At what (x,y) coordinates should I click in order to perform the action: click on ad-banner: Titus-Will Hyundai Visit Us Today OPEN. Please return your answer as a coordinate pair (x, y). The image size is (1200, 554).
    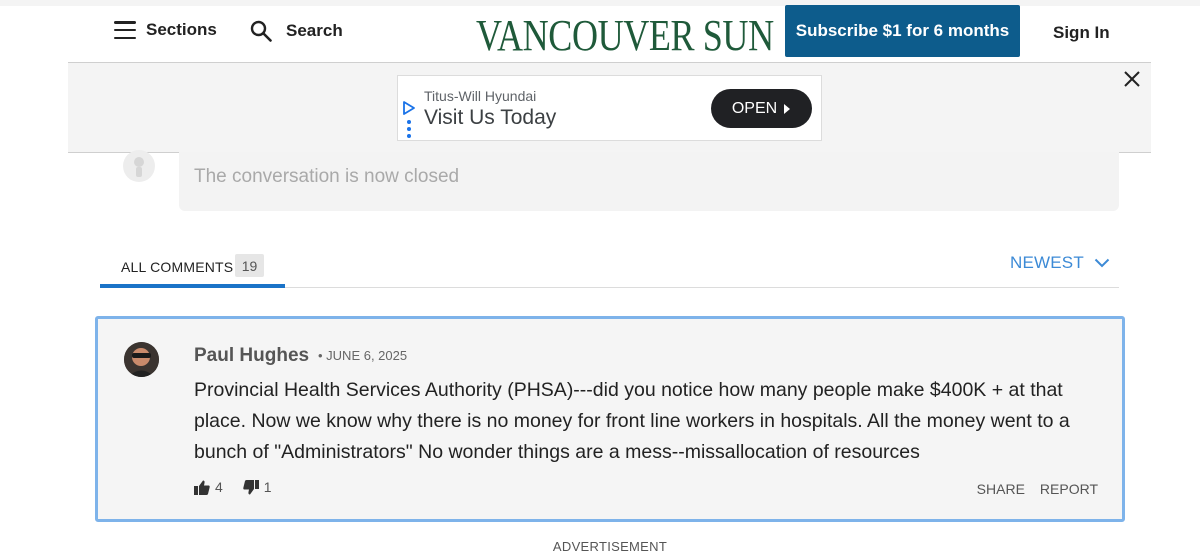
    Looking at the image, I should click on (609, 107).